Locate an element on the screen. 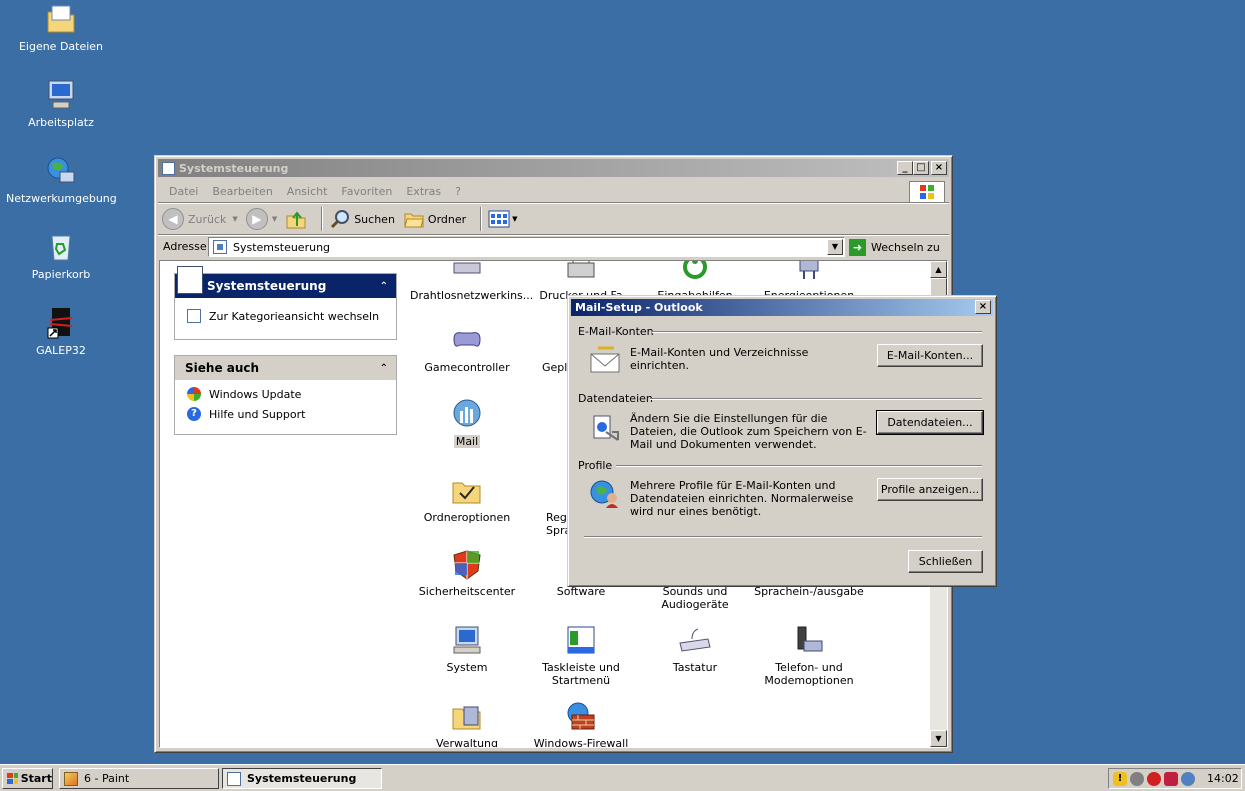 Image resolution: width=1245 pixels, height=791 pixels. cp-item-verwaltung: Verwaltung is located at coordinates (467, 724).